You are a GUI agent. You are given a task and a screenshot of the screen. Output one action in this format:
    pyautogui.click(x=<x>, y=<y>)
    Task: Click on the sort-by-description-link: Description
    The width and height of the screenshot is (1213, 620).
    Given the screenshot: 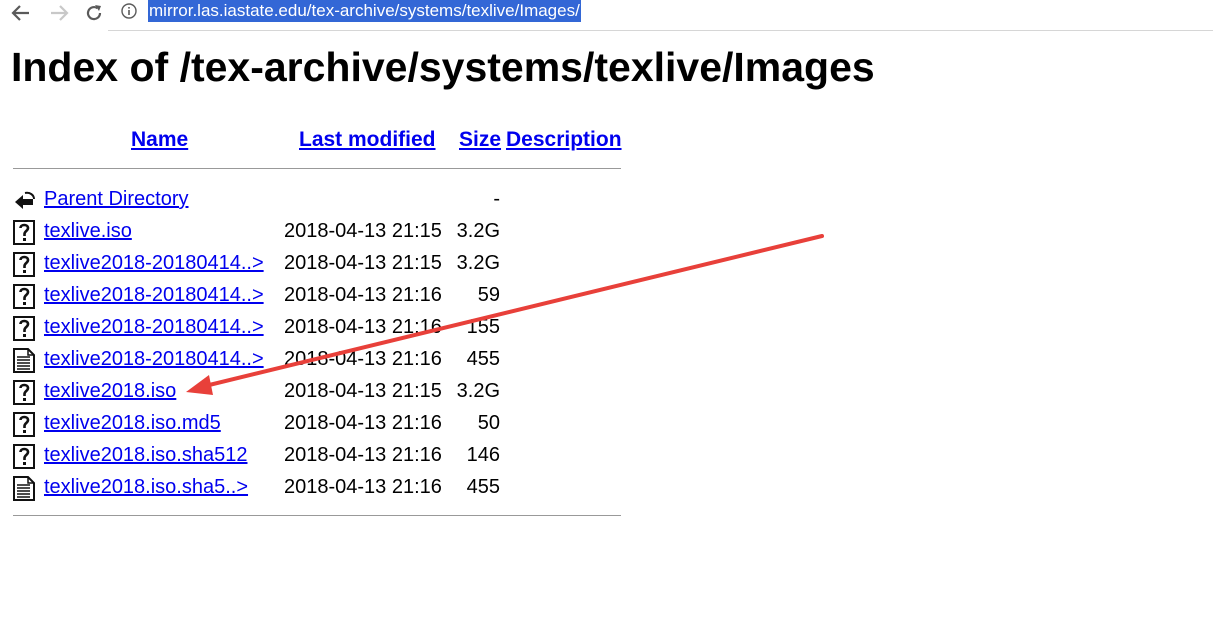 What is the action you would take?
    pyautogui.click(x=564, y=139)
    